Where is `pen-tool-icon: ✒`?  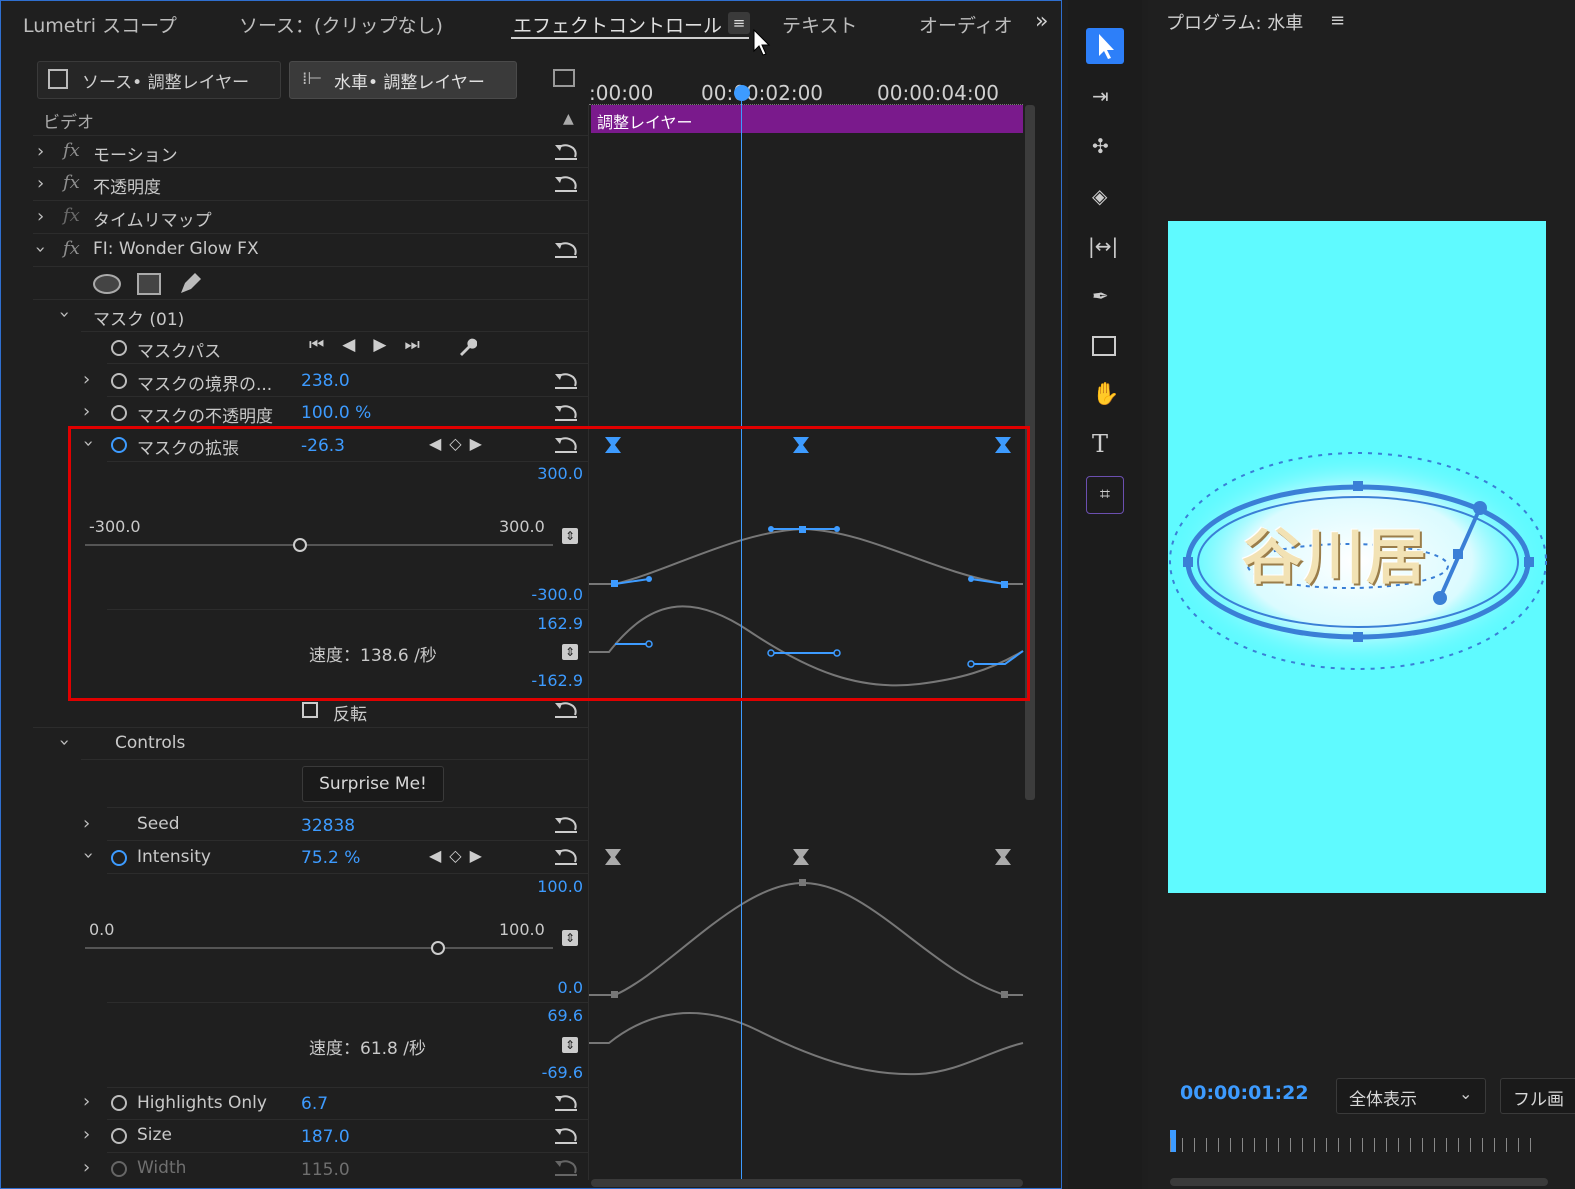
pen-tool-icon: ✒ is located at coordinates (1100, 296).